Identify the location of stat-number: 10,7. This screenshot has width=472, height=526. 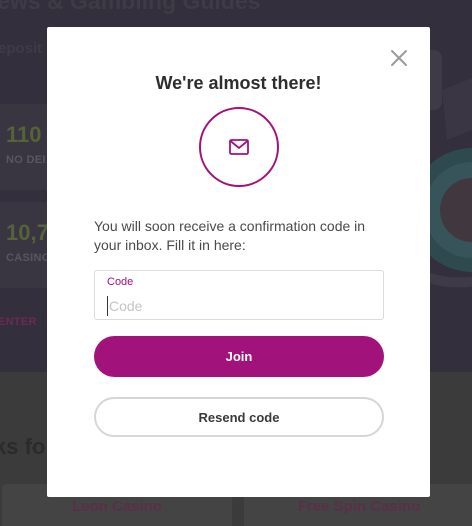
(27, 232).